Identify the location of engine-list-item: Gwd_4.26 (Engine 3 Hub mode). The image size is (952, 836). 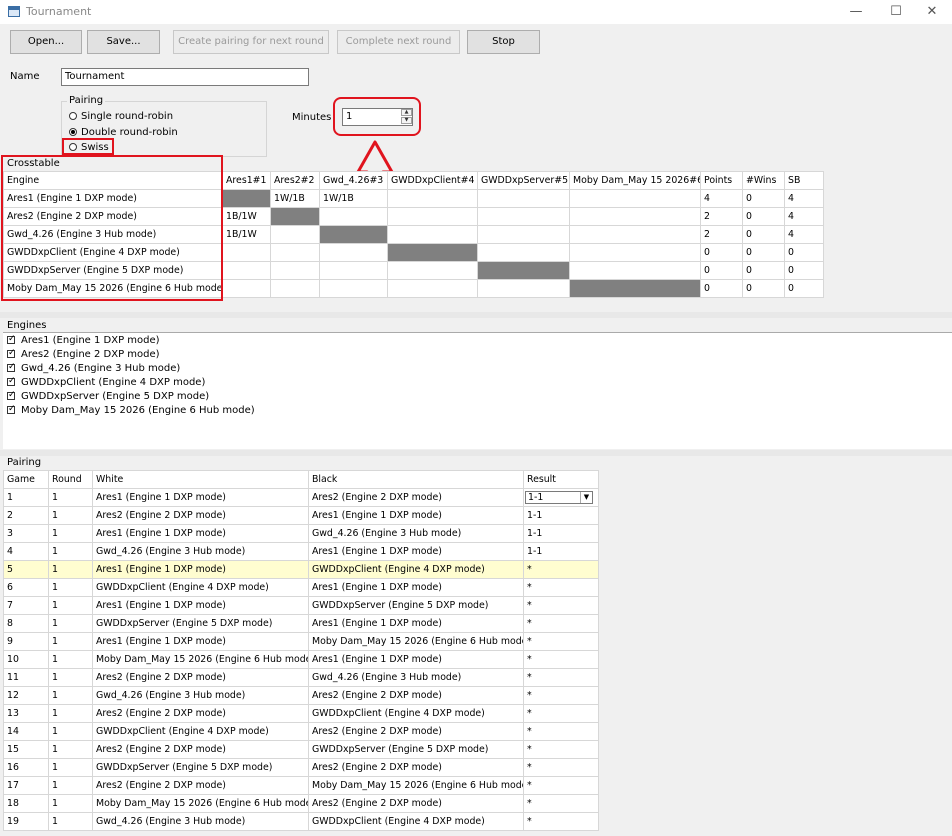
(93, 367).